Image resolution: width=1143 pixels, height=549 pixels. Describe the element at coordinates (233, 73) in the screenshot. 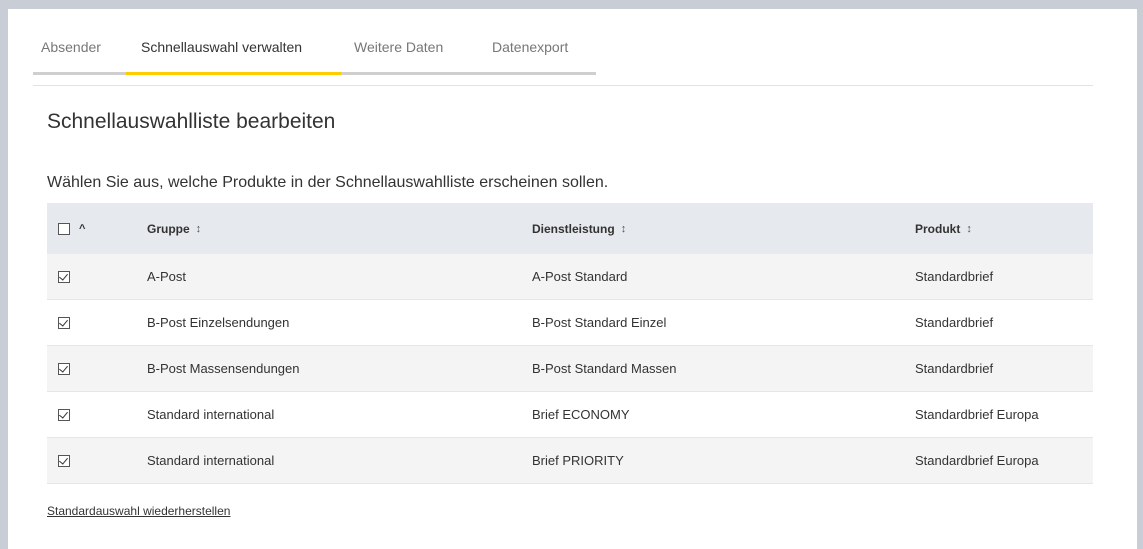

I see `active-tab-indicator` at that location.